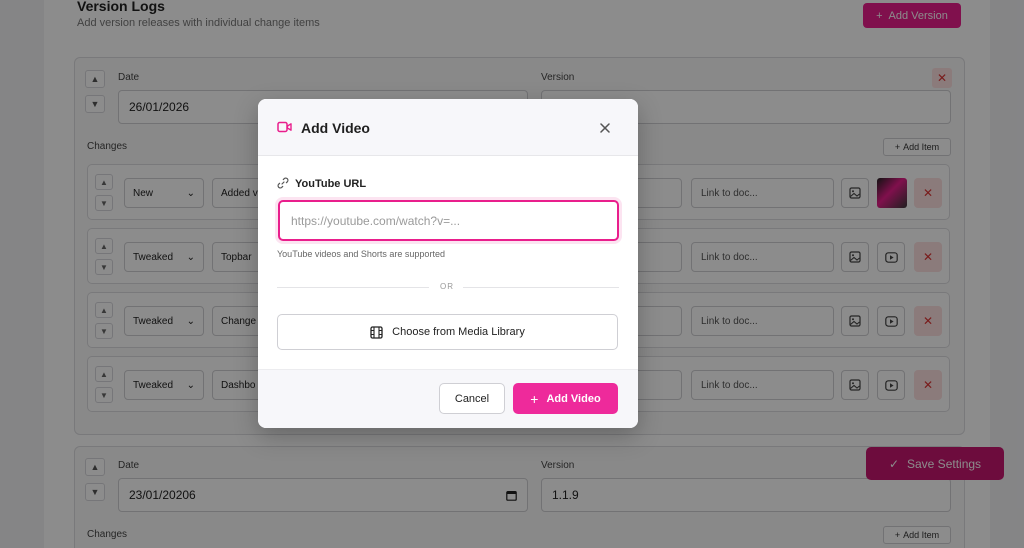  I want to click on media-library-label: Choose from Media Library, so click(458, 332).